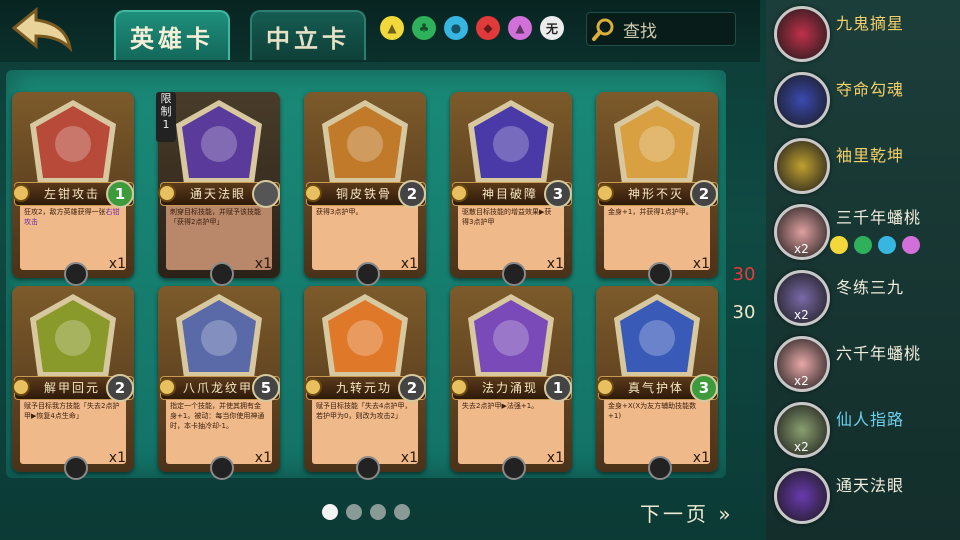 The image size is (960, 540). Describe the element at coordinates (500, 406) in the screenshot. I see `card-description-text: 失去2点护甲▶法强+1。` at that location.